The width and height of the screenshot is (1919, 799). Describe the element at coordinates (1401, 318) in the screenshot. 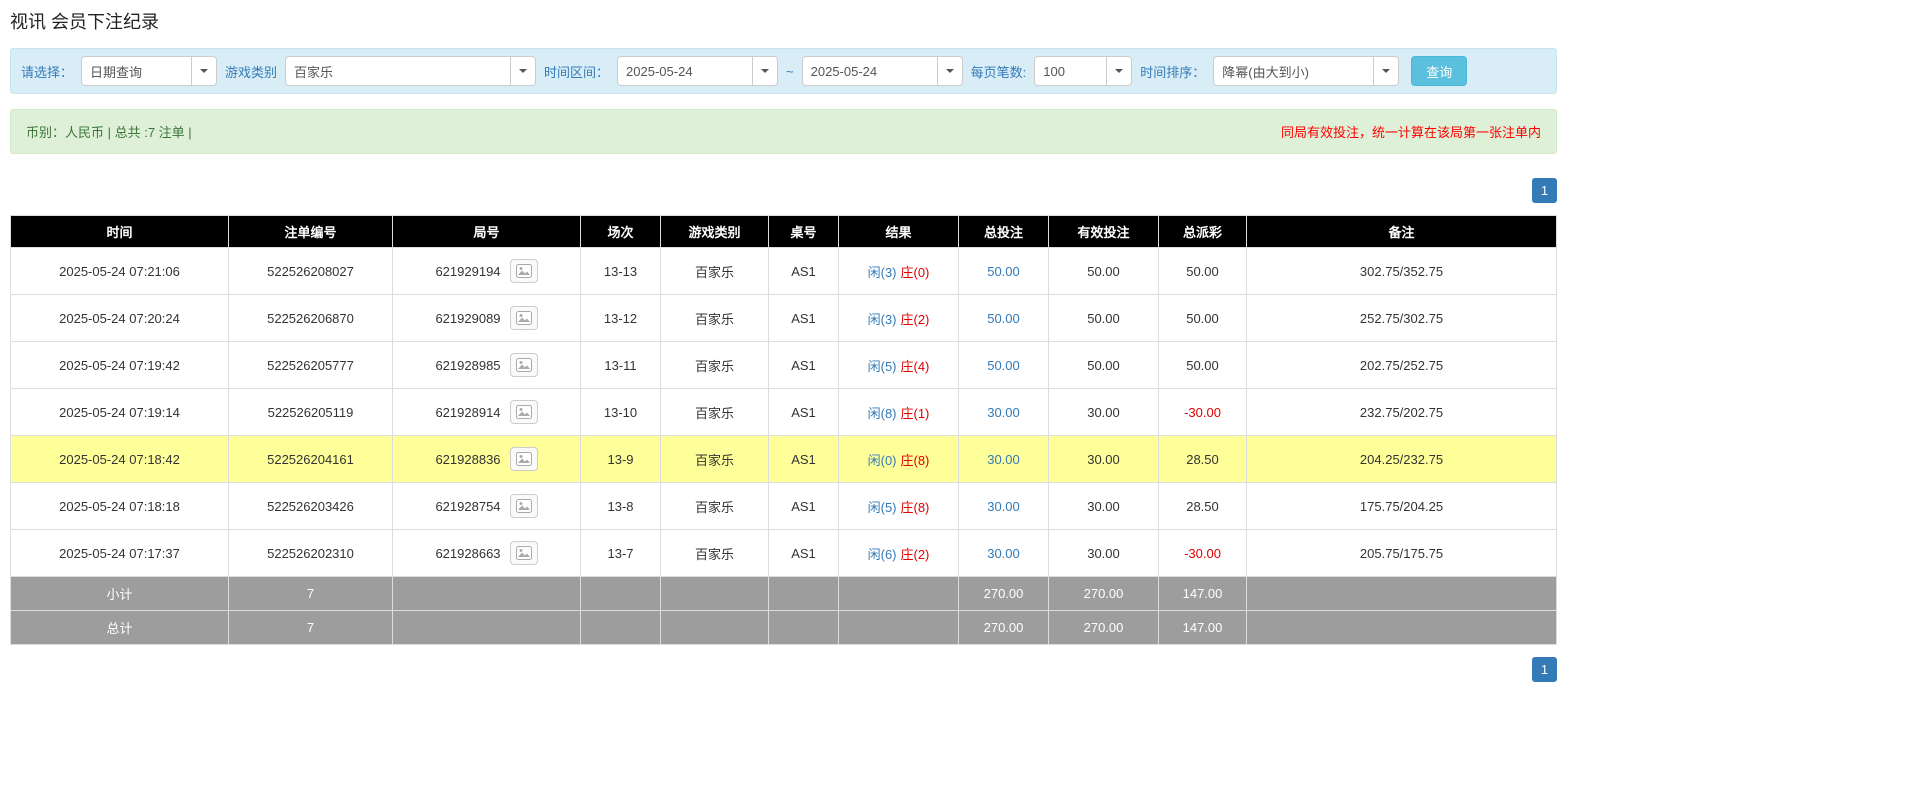

I see `note-cell: 252.75/302.75` at that location.